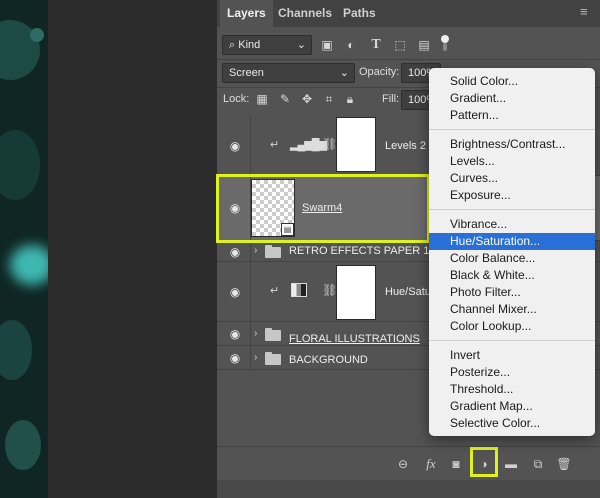  I want to click on levels-adjustment-icon: ▂▄▆█▆, so click(308, 145).